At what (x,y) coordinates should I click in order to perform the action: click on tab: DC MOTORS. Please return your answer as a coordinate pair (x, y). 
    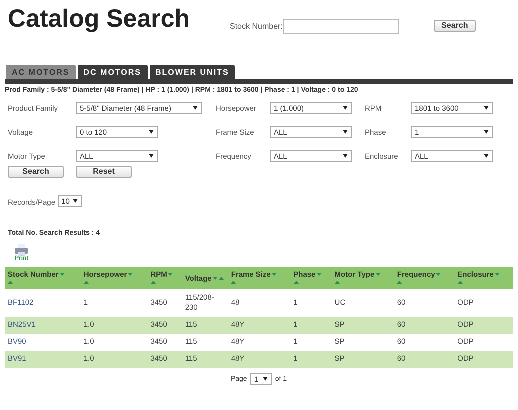
    Looking at the image, I should click on (113, 72).